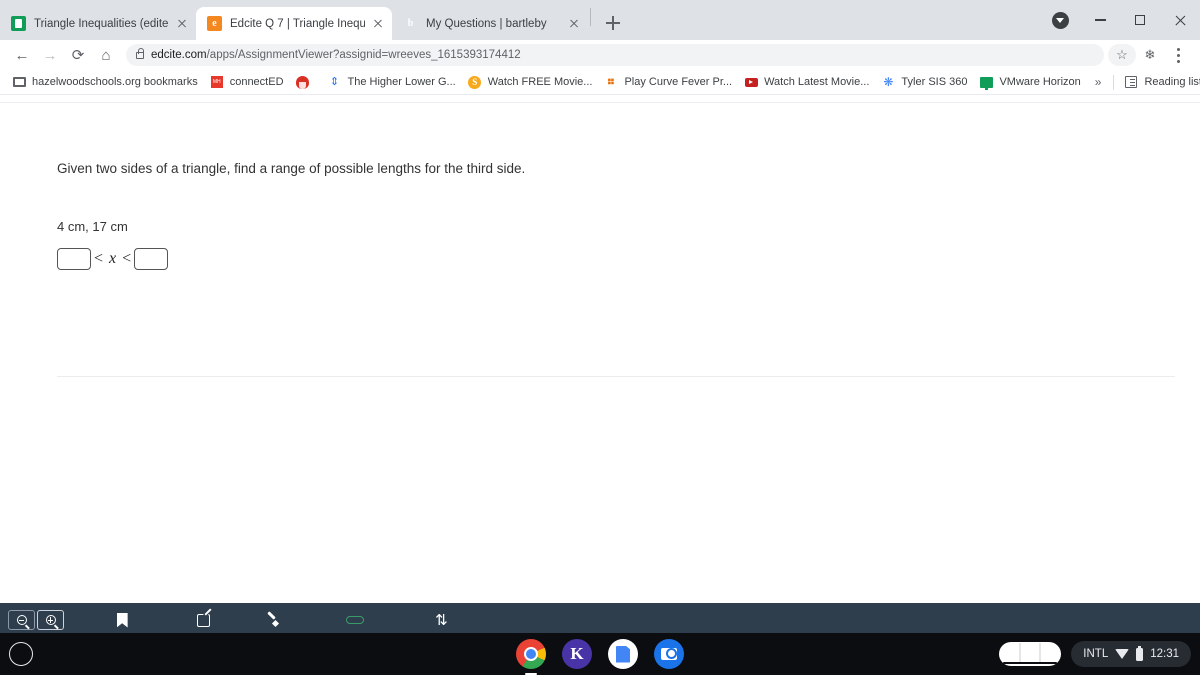 This screenshot has height=675, width=1200. What do you see at coordinates (19, 82) in the screenshot?
I see `folder-icon` at bounding box center [19, 82].